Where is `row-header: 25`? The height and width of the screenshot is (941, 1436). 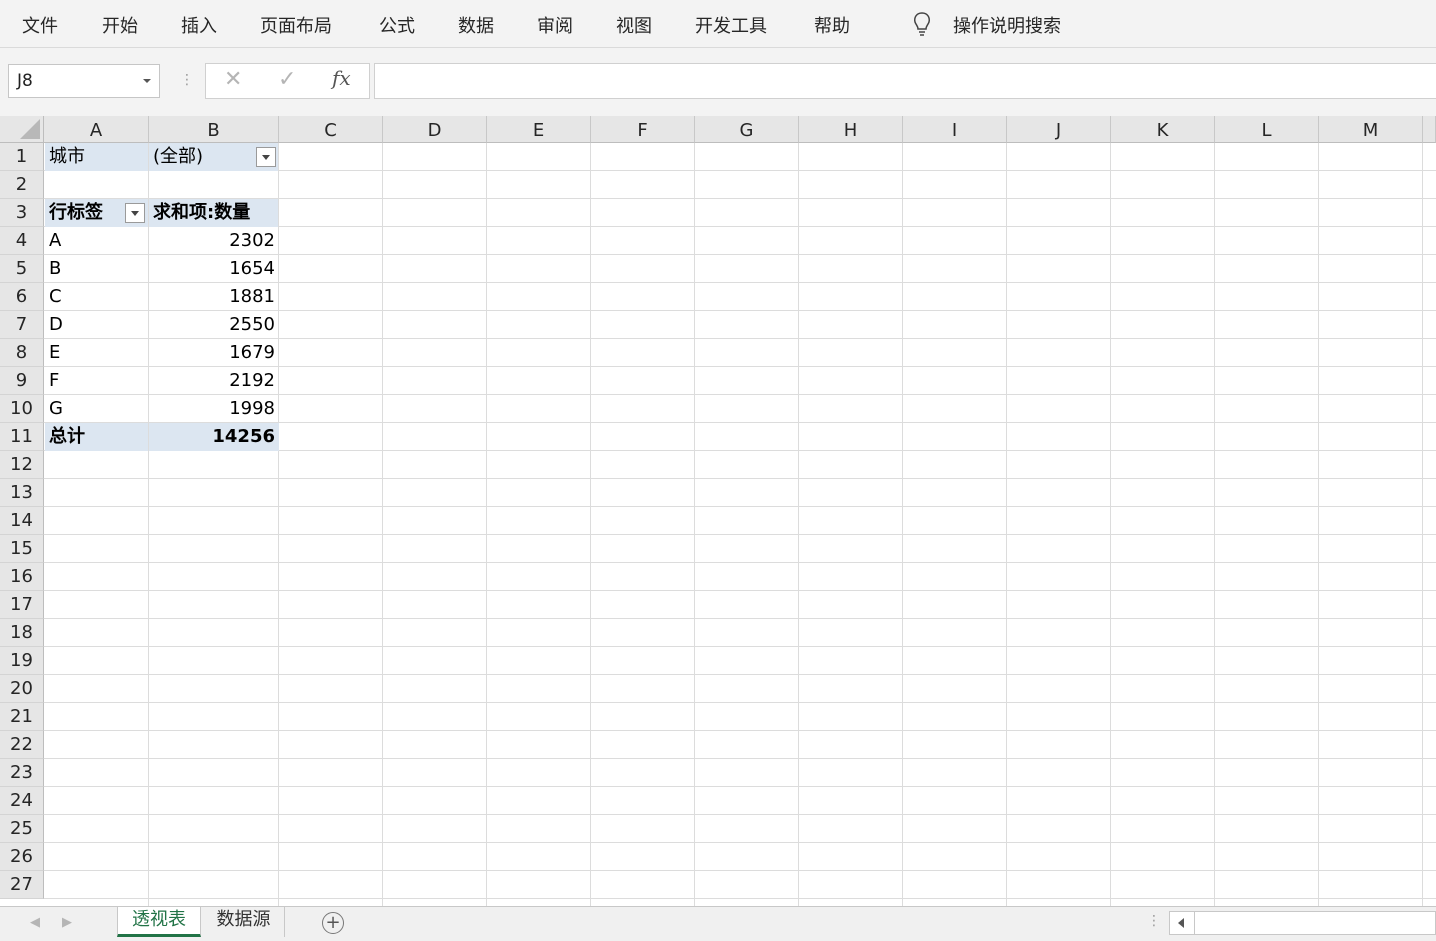 row-header: 25 is located at coordinates (22, 829).